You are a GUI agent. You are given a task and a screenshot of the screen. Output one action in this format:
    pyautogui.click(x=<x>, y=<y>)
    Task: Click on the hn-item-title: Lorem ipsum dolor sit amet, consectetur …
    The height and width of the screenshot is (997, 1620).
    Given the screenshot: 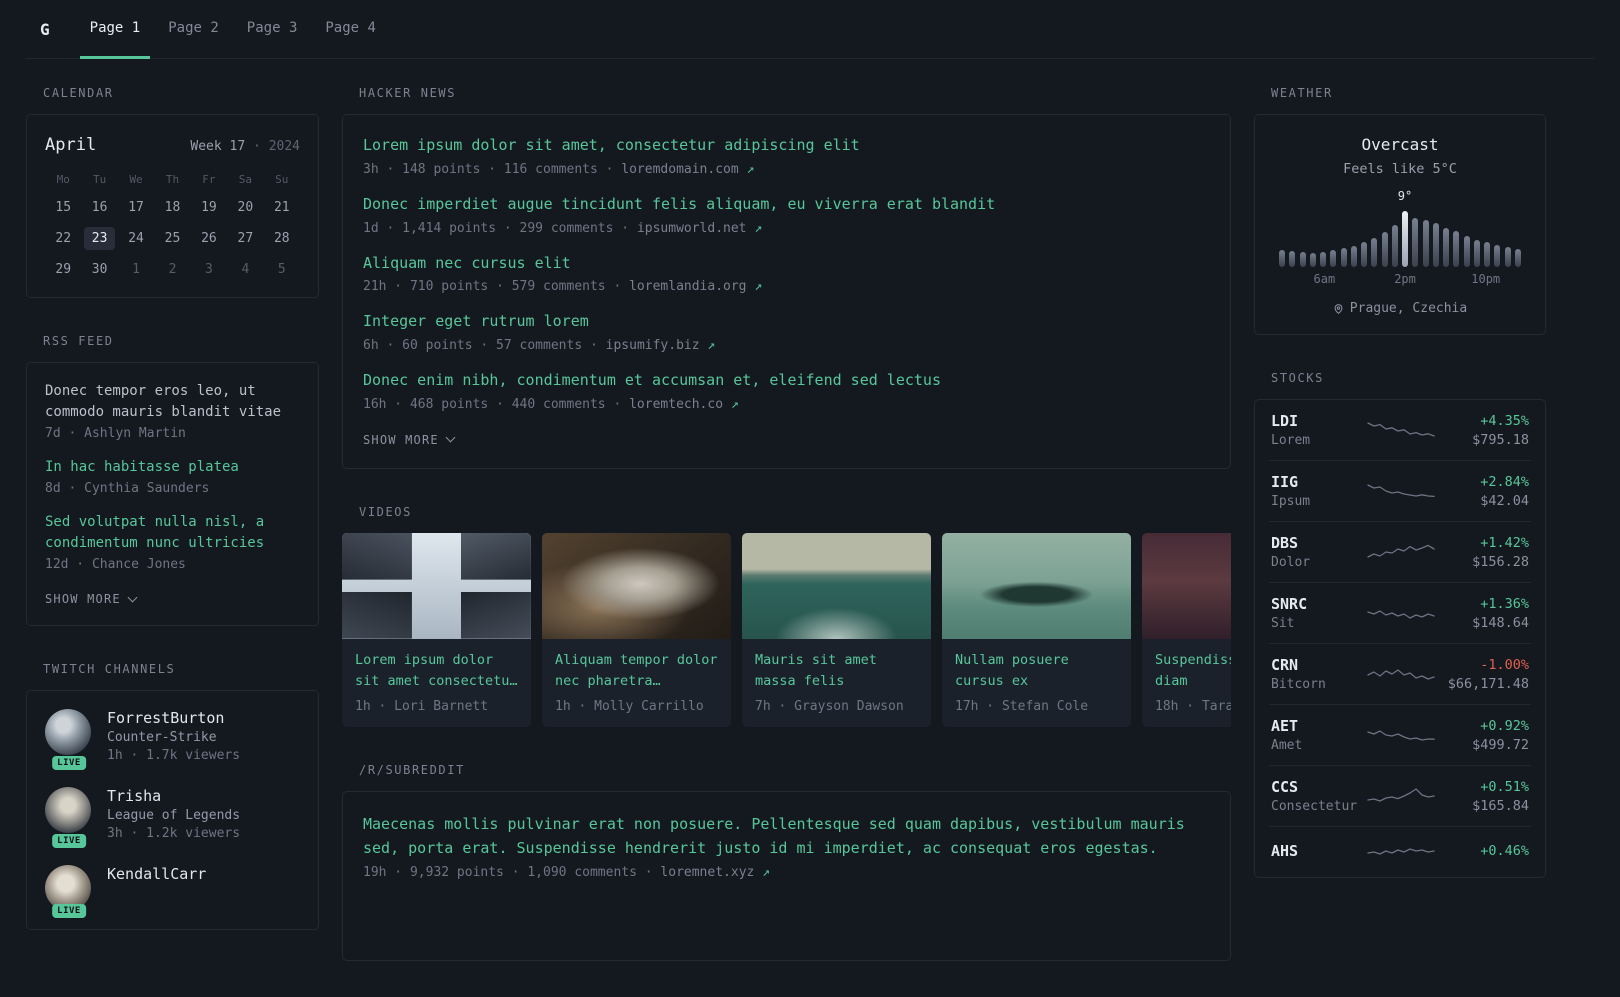 What is the action you would take?
    pyautogui.click(x=611, y=145)
    